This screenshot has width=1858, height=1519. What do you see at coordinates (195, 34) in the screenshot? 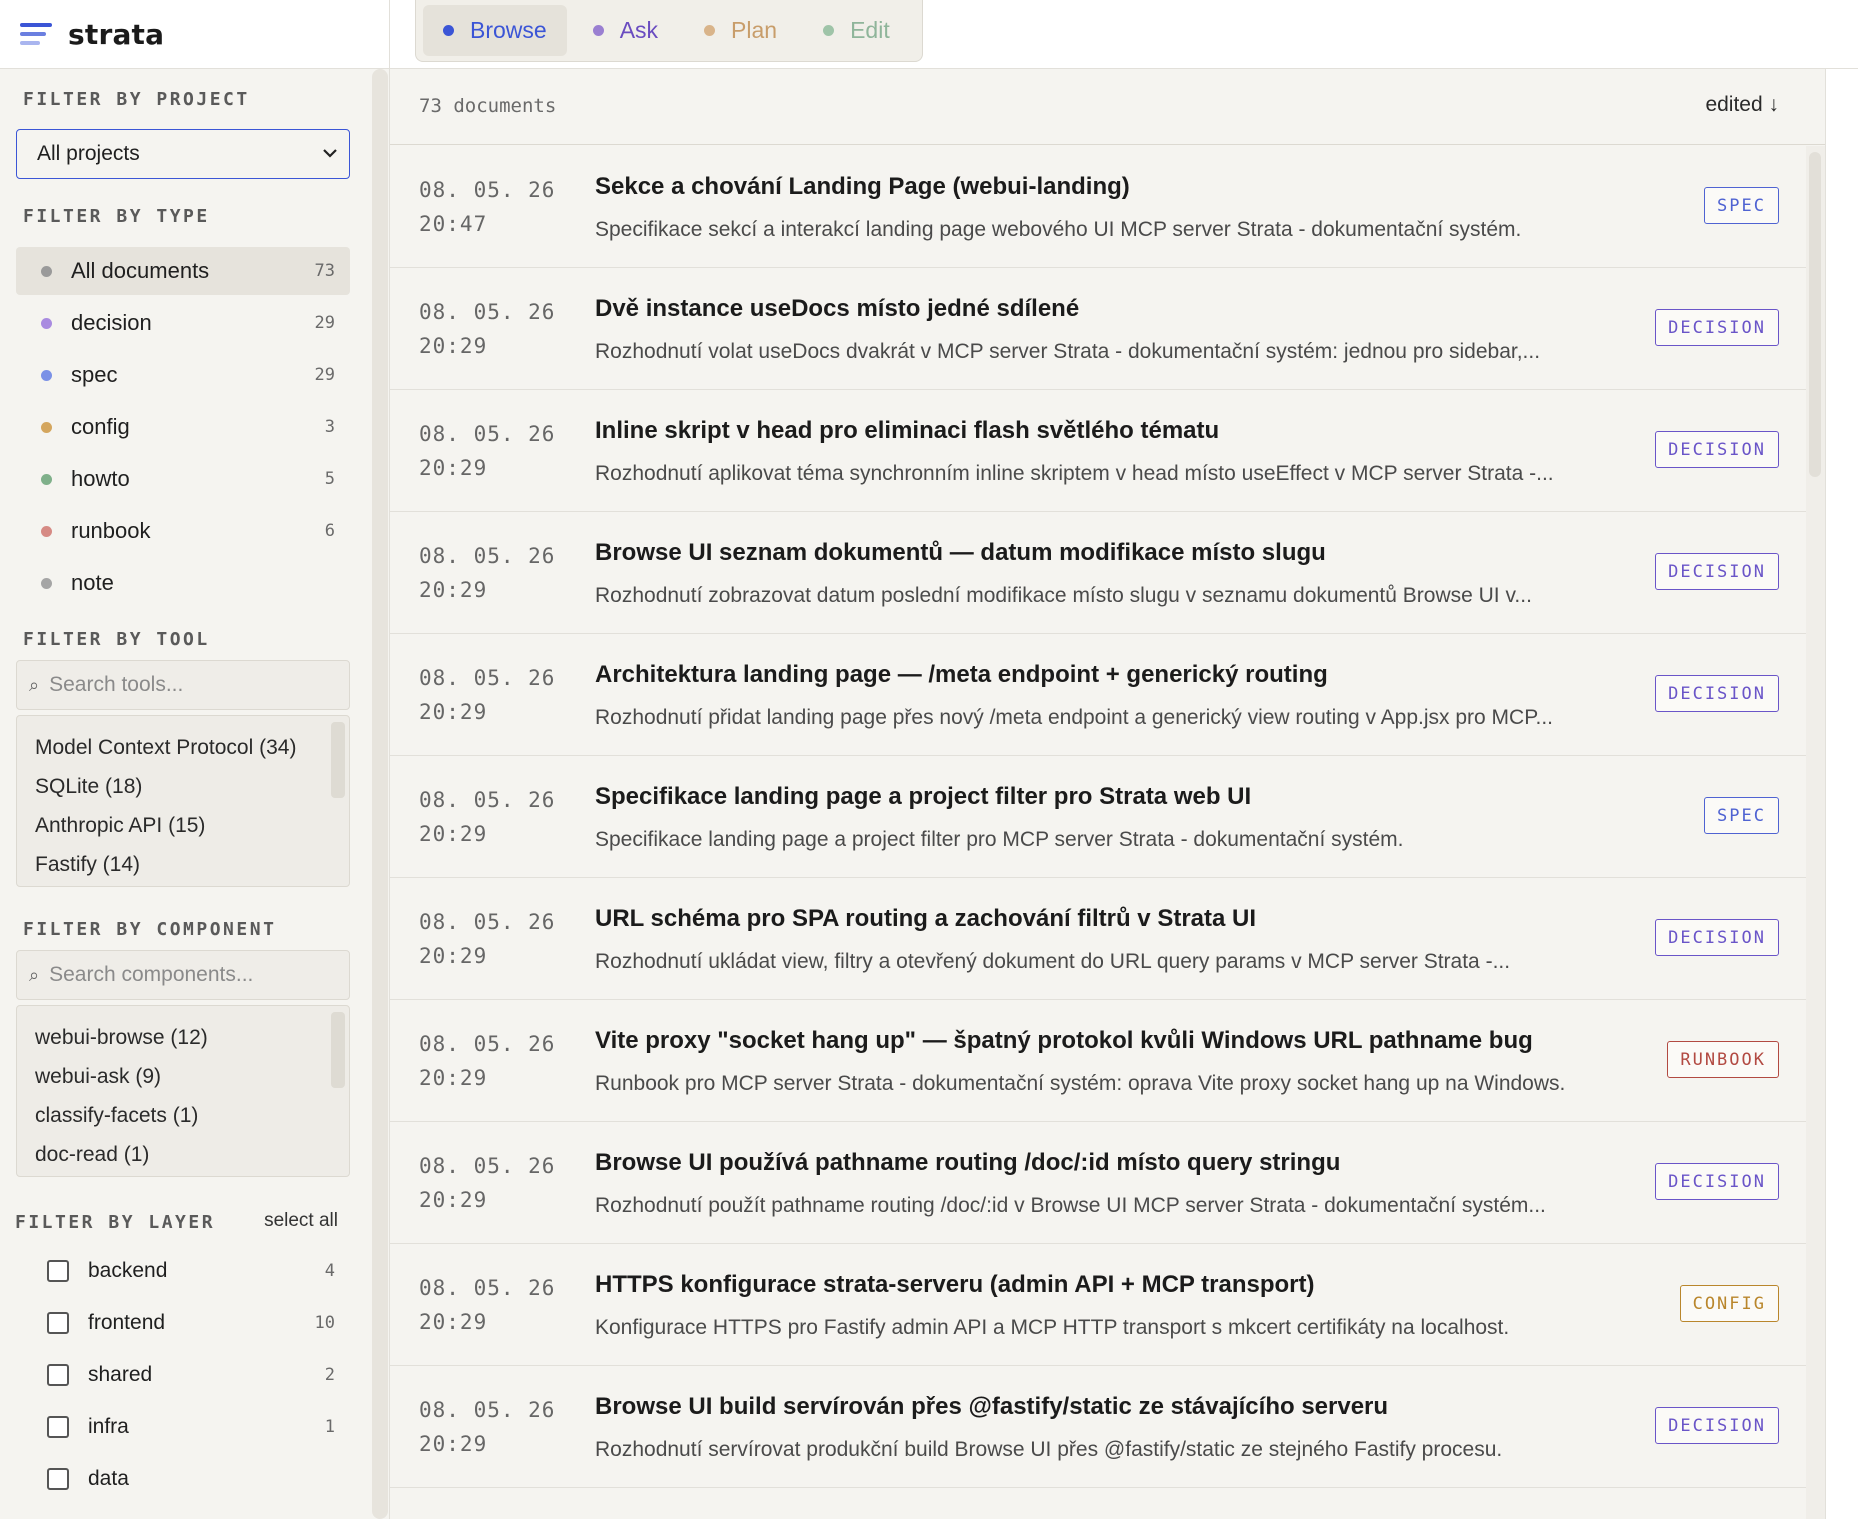
I see `brand: strata` at bounding box center [195, 34].